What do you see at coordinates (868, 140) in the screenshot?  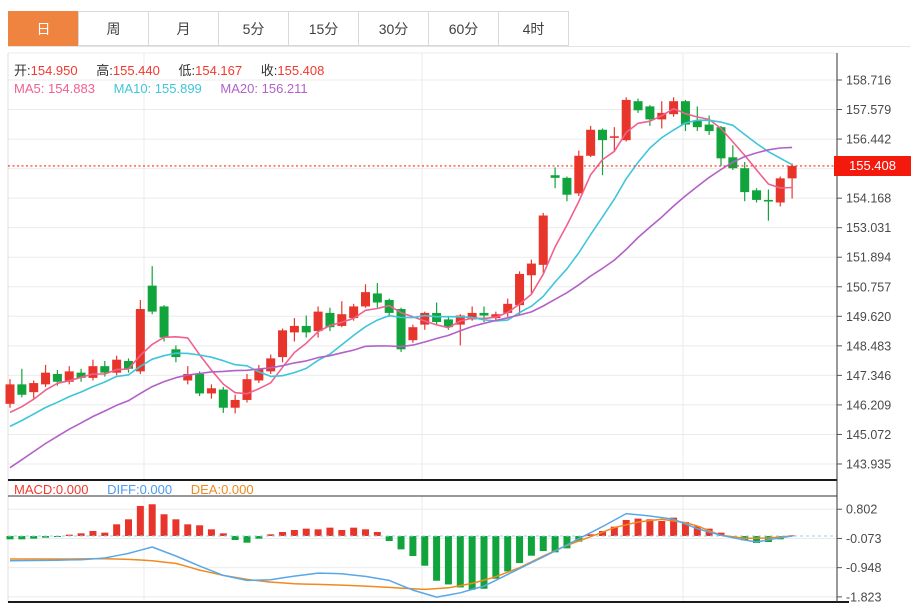 I see `price-axis-label: 156.442` at bounding box center [868, 140].